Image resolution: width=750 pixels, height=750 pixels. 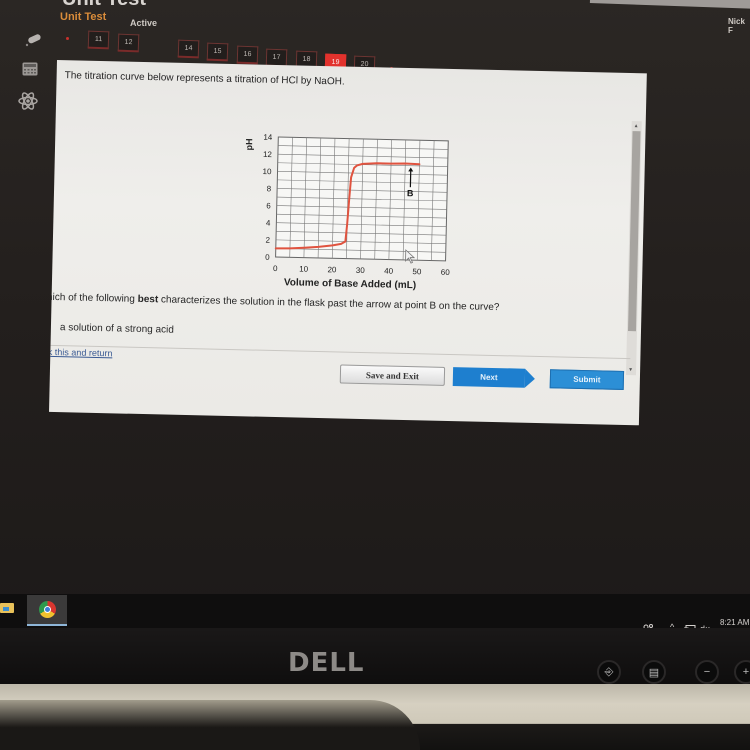 I want to click on y-tick-label: 2, so click(x=267, y=240).